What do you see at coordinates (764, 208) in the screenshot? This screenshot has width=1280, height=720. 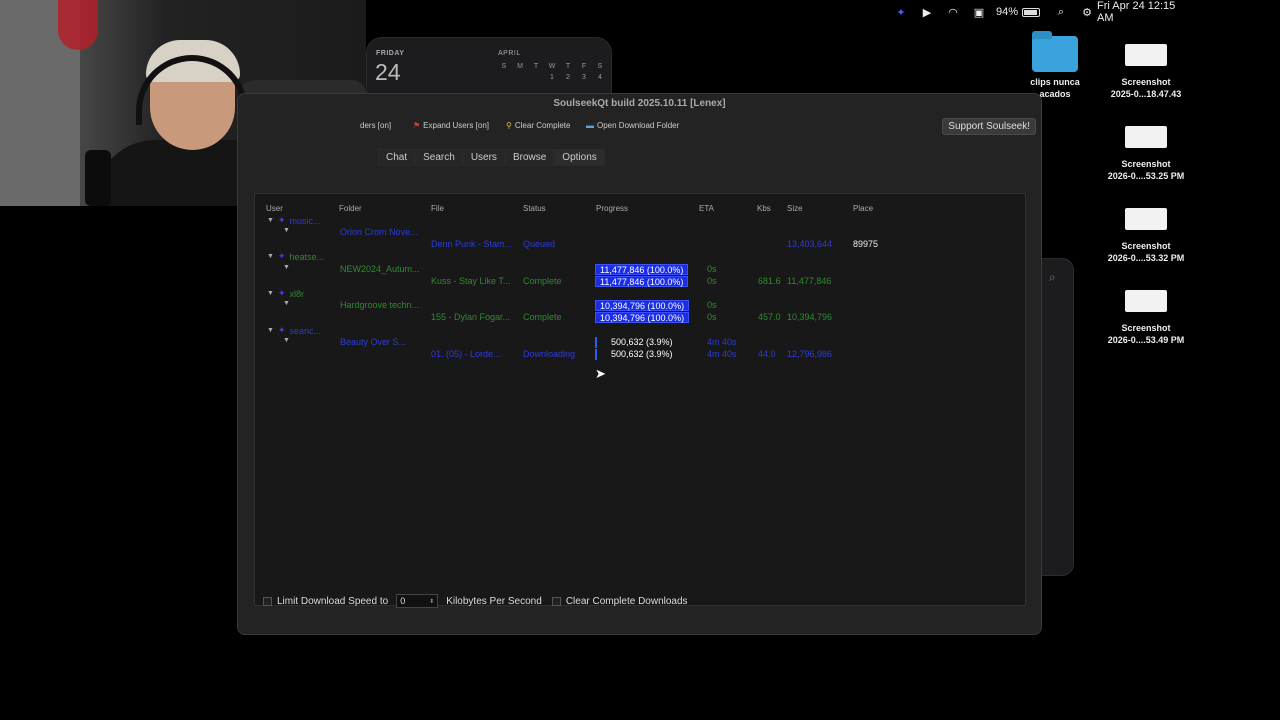 I see `column-kbs: Kbs` at bounding box center [764, 208].